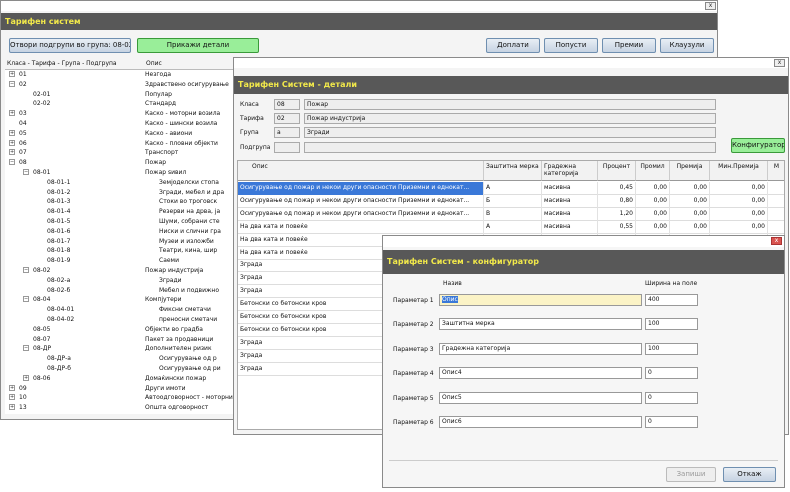 This screenshot has width=790, height=492. Describe the element at coordinates (119, 348) in the screenshot. I see `tree-row: −08-ДР Дополнителен ризик` at that location.